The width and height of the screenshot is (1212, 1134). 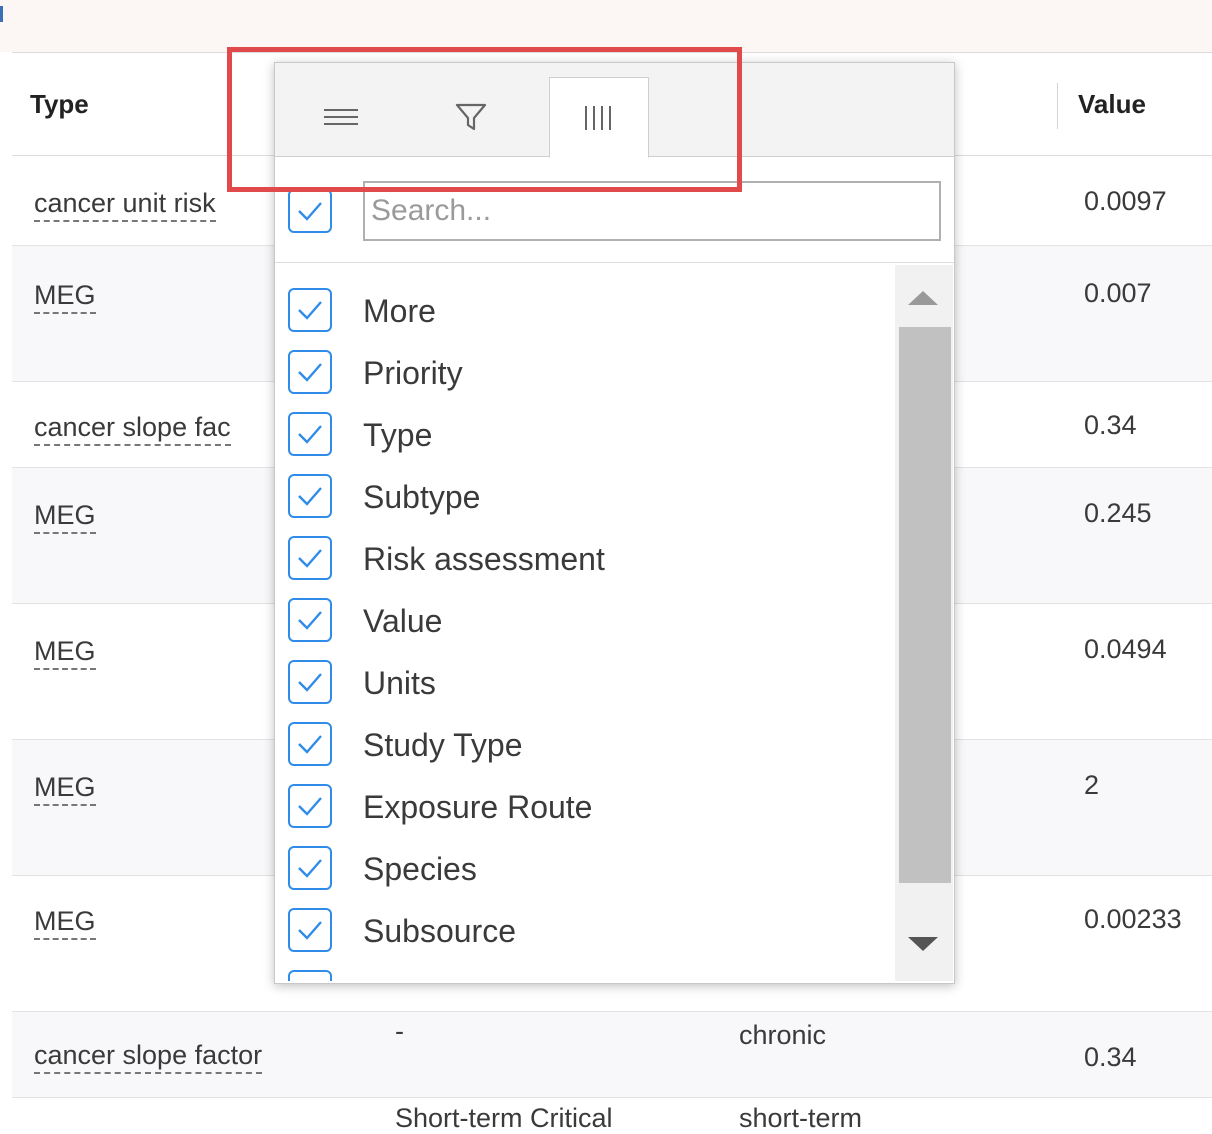 What do you see at coordinates (580, 930) in the screenshot?
I see `column-option-subsource: Subsource` at bounding box center [580, 930].